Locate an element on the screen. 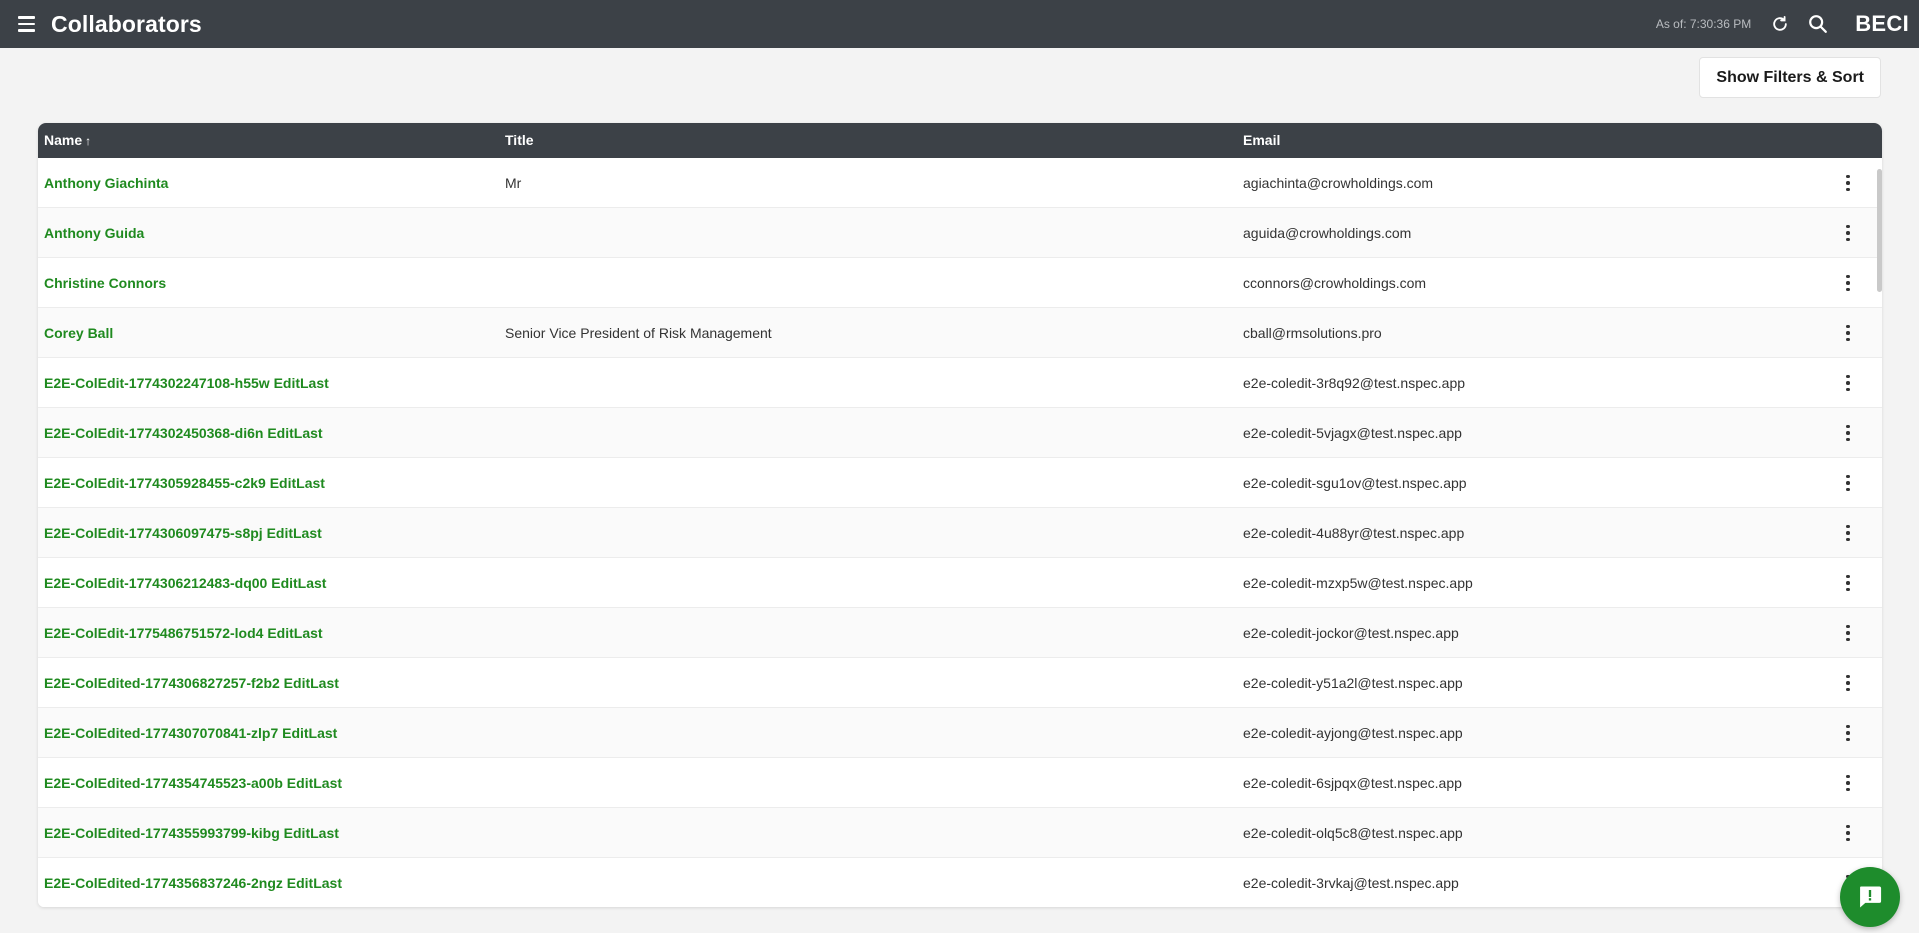 This screenshot has width=1919, height=933. collaborator-name-link: E2E-ColEdit-1774306212483-dq00 EditLast is located at coordinates (185, 583).